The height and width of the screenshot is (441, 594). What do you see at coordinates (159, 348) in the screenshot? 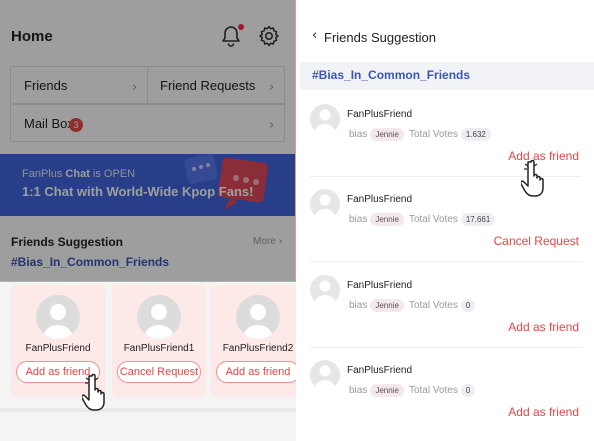
I see `friend-card-name: FanPlusFriend1` at bounding box center [159, 348].